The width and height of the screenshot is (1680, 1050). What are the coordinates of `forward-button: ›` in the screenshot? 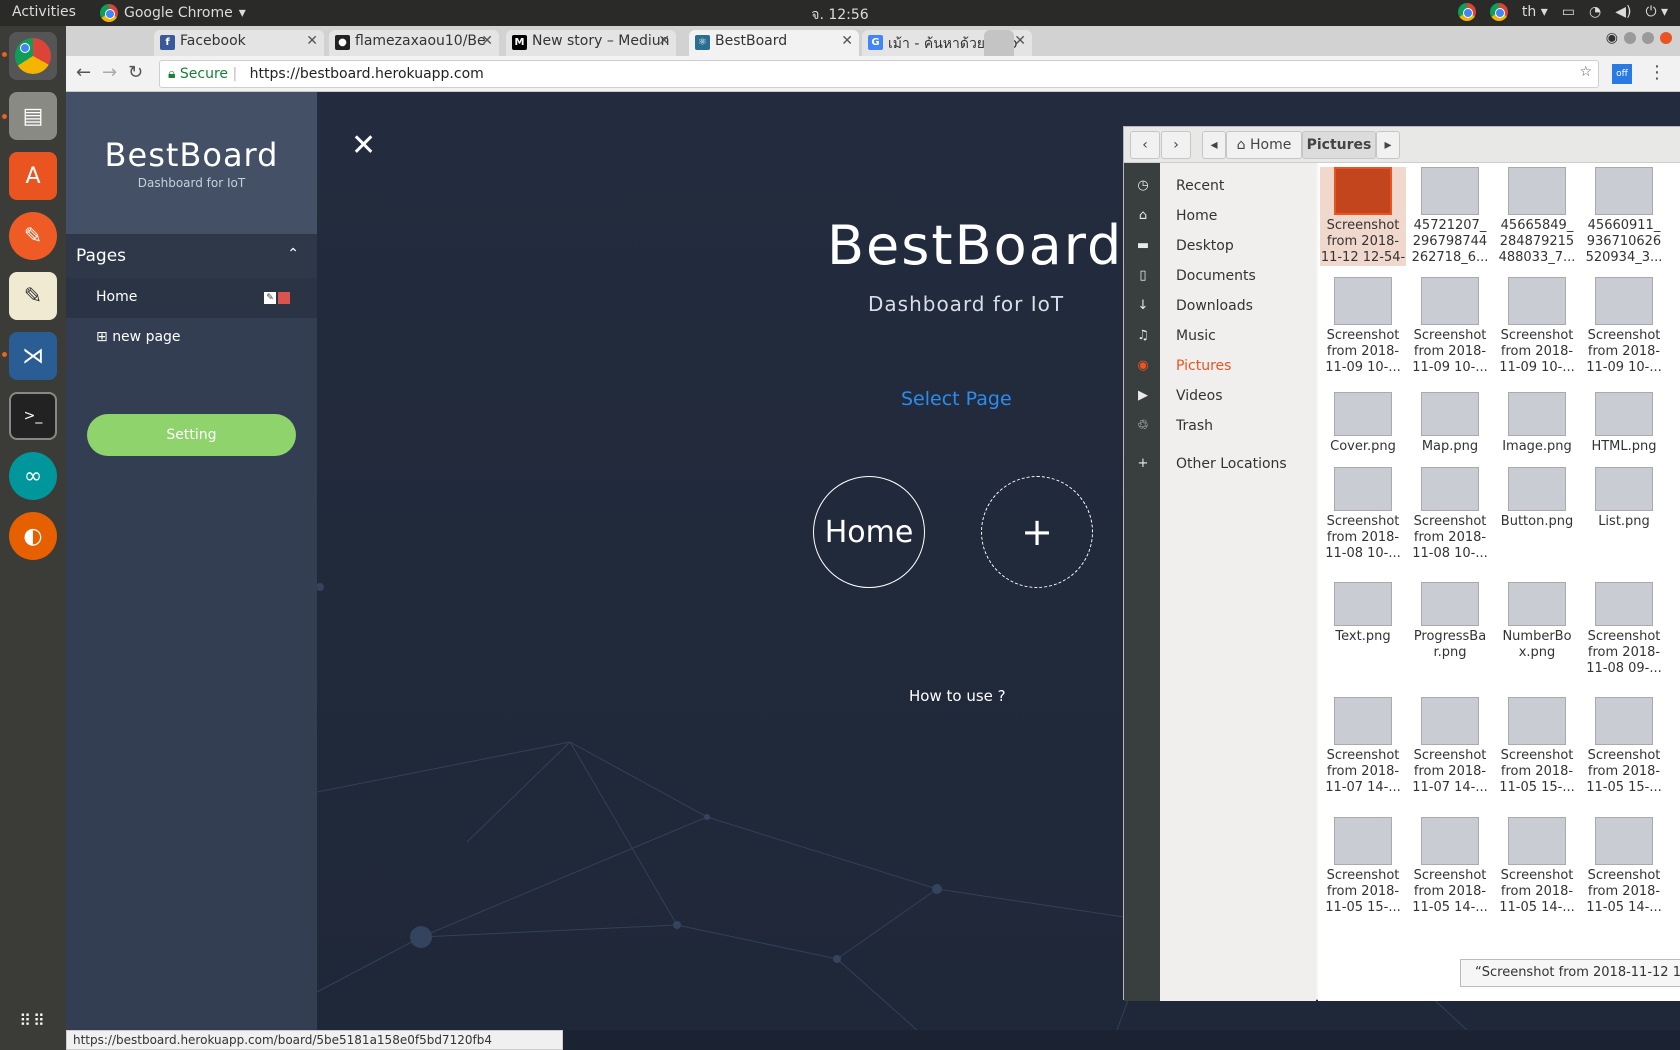 It's located at (1176, 145).